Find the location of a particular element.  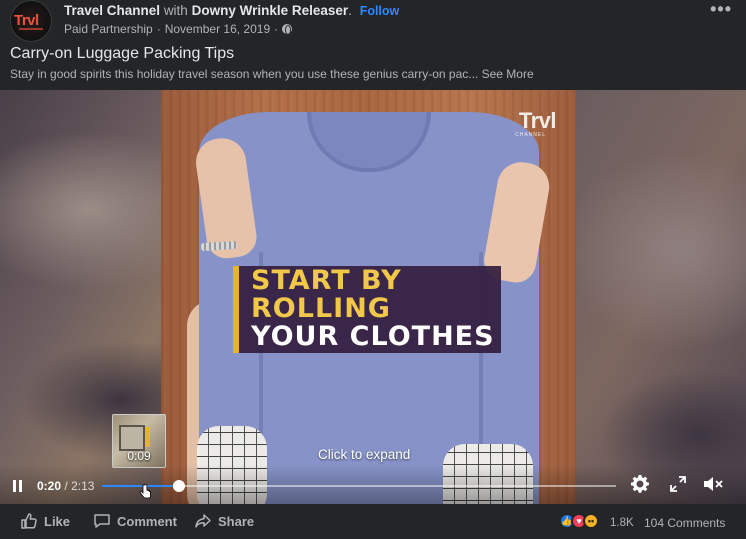

pause-icon is located at coordinates (18, 486).